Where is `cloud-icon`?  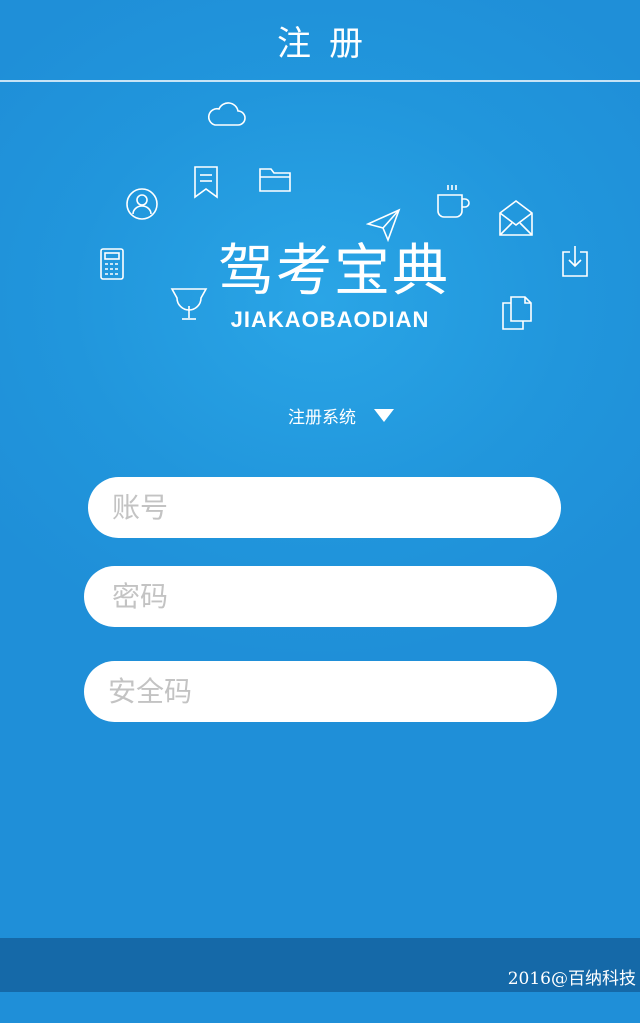
cloud-icon is located at coordinates (226, 114).